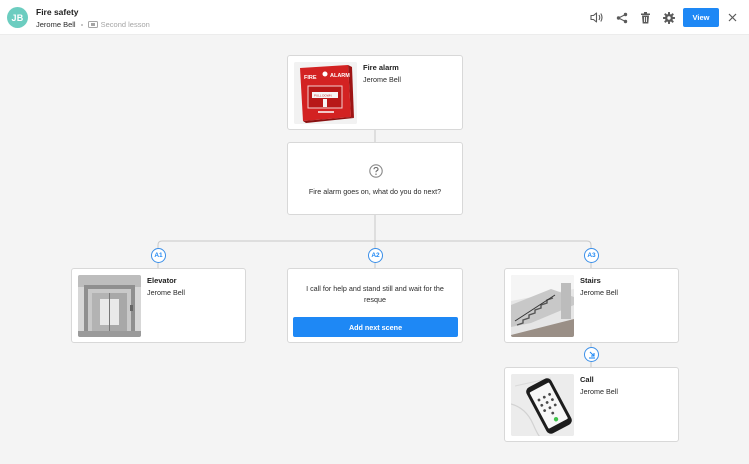 The image size is (749, 464). I want to click on gear-icon, so click(668, 17).